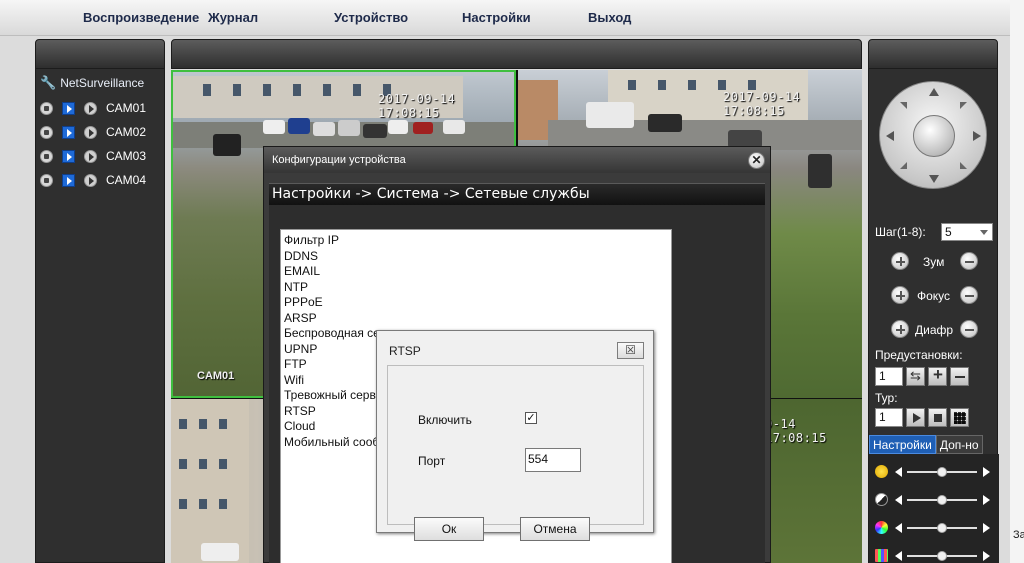 Image resolution: width=1024 pixels, height=563 pixels. What do you see at coordinates (331, 381) in the screenshot?
I see `service-list-item: Wifi` at bounding box center [331, 381].